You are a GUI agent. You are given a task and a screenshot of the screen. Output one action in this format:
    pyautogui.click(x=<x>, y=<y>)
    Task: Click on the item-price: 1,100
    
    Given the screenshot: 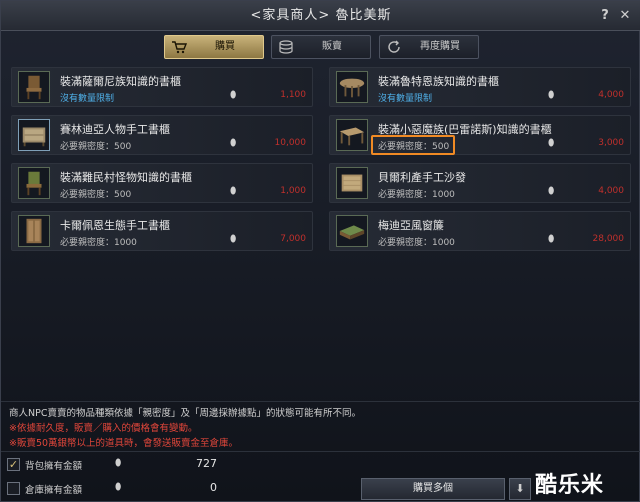 What is the action you would take?
    pyautogui.click(x=293, y=95)
    